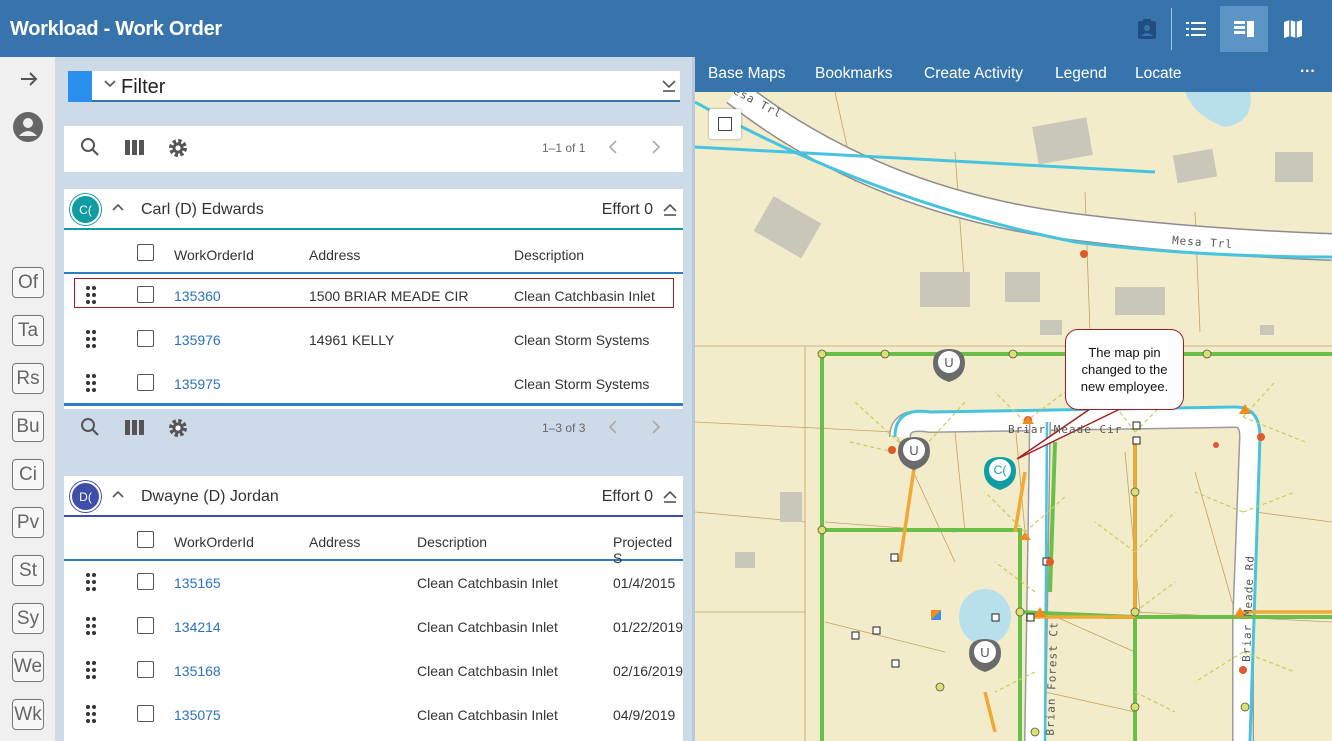  Describe the element at coordinates (28, 378) in the screenshot. I see `rail-badge-rs: Rs` at that location.